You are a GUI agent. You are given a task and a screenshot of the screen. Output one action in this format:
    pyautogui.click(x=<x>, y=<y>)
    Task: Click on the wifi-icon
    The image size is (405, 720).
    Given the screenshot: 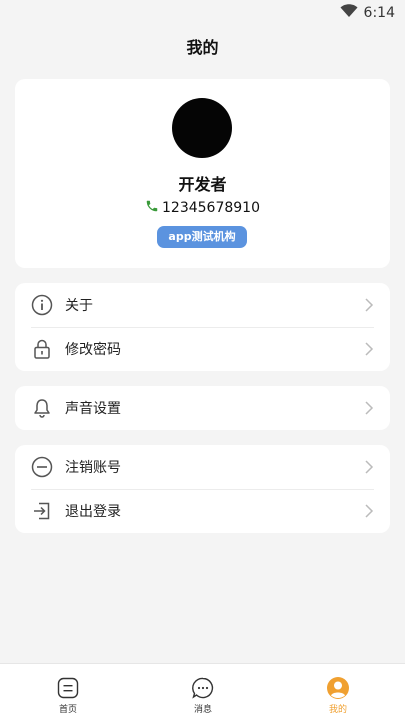 What is the action you would take?
    pyautogui.click(x=349, y=13)
    